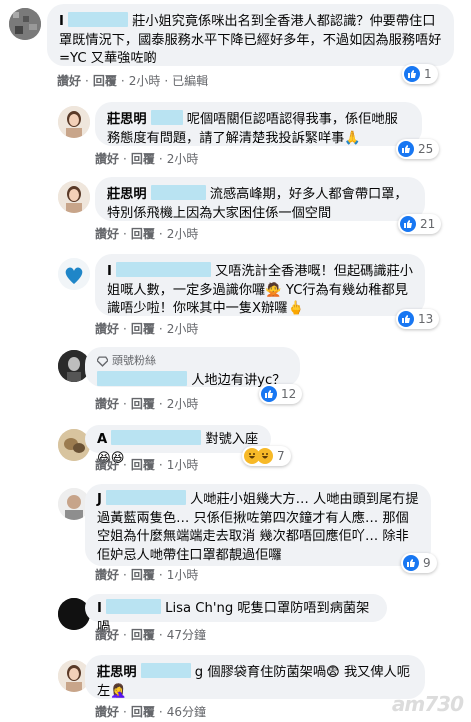 The width and height of the screenshot is (471, 722). Describe the element at coordinates (178, 445) in the screenshot. I see `comment-bubble: A 對號入座😆😆` at that location.